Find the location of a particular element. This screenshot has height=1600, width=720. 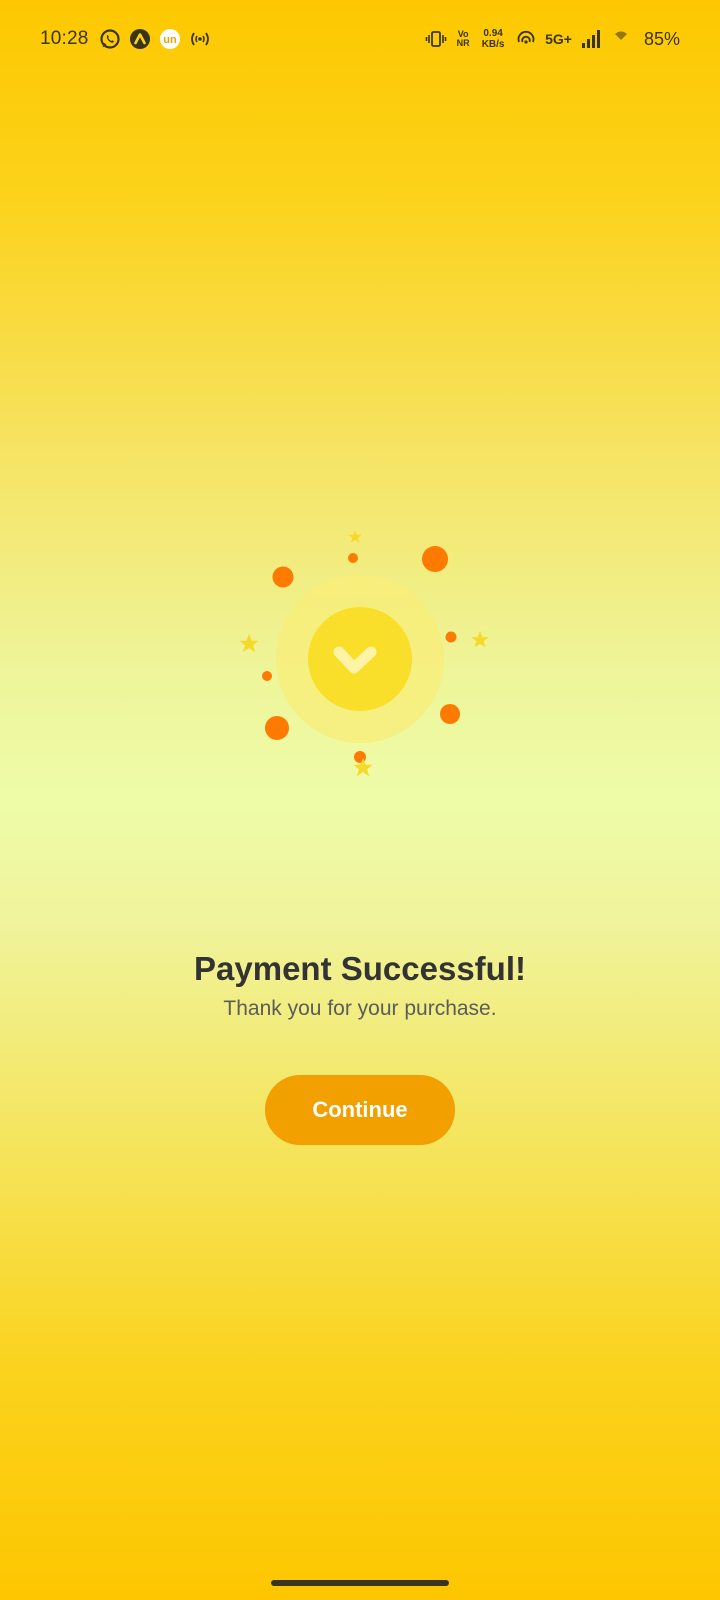

success-subtitle: Thank you for your purchase. is located at coordinates (360, 1008).